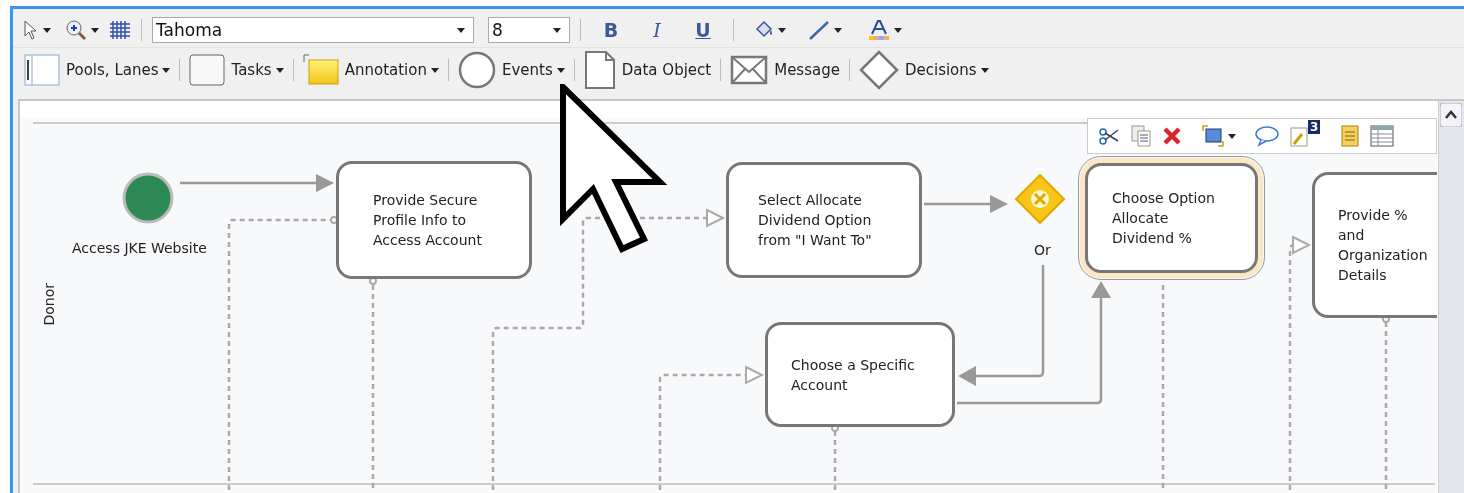 The image size is (1464, 493). I want to click on palette-item: Tasks, so click(257, 70).